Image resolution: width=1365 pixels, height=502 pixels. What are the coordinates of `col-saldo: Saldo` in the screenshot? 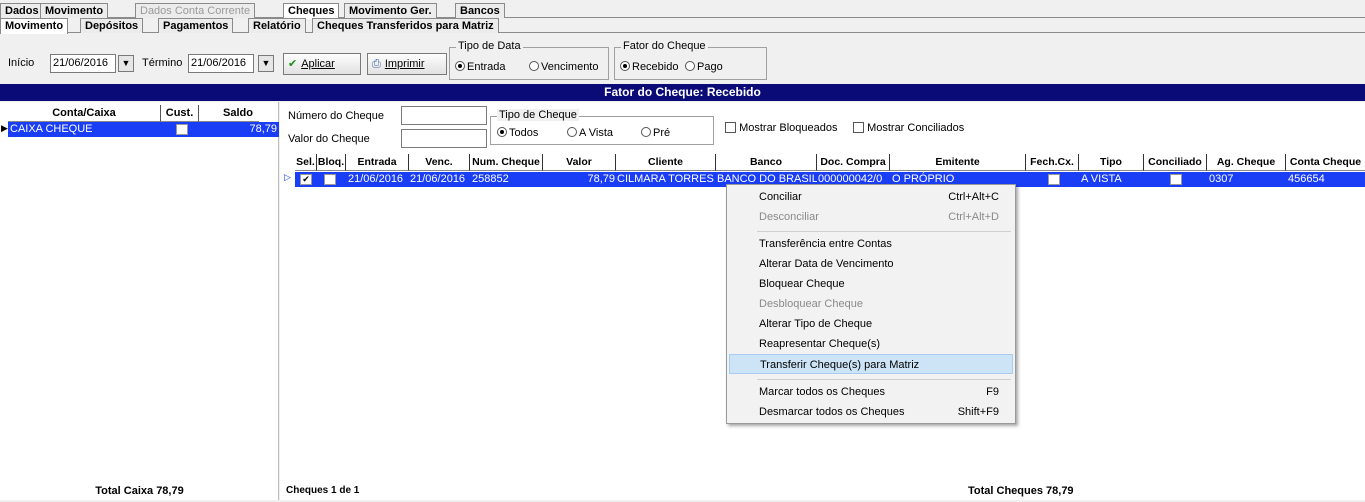 It's located at (229, 113).